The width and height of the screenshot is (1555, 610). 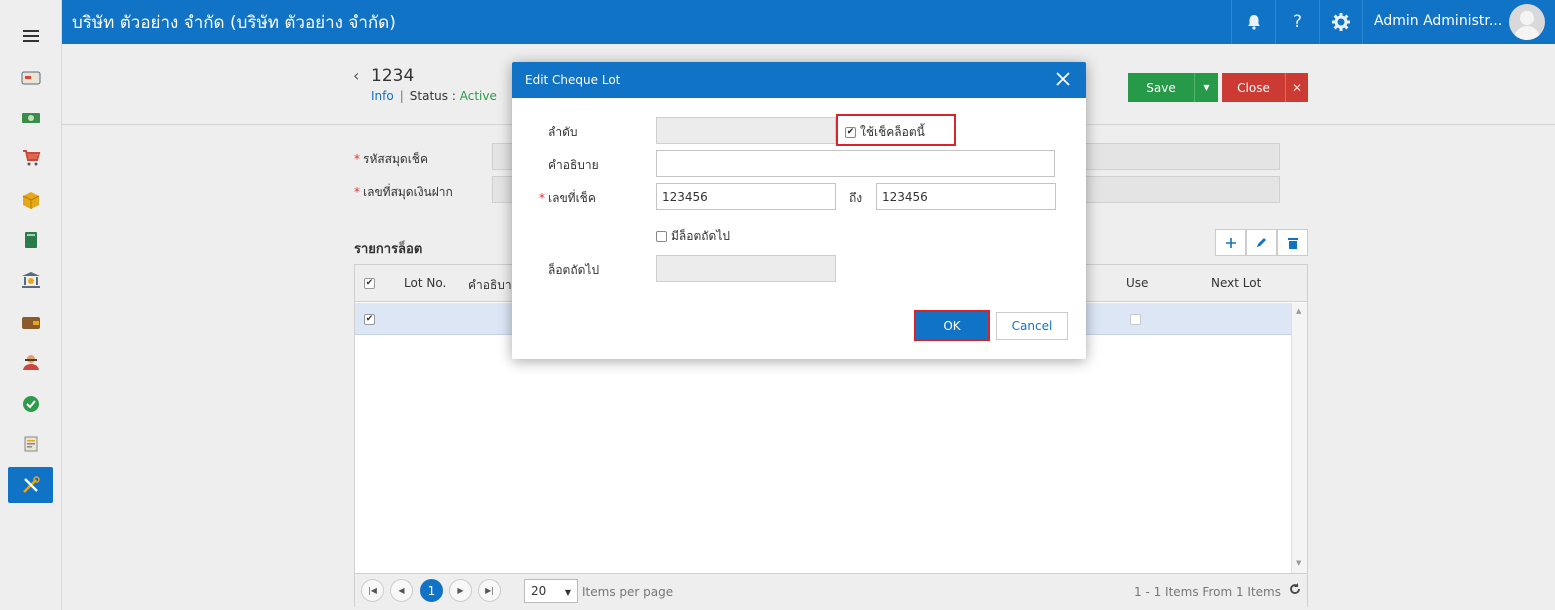 What do you see at coordinates (573, 165) in the screenshot?
I see `description-label: คำอธิบาย` at bounding box center [573, 165].